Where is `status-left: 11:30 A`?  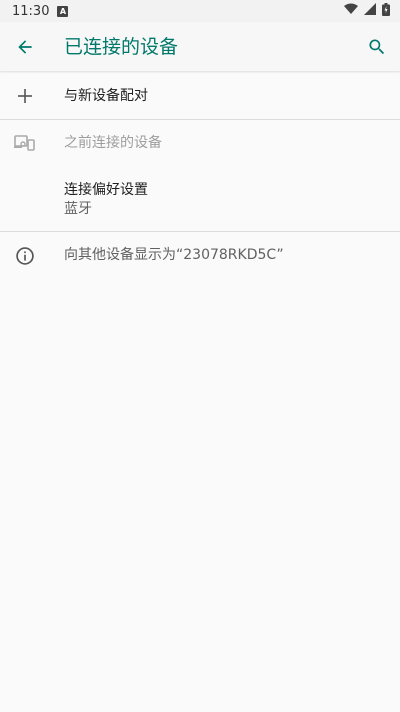 status-left: 11:30 A is located at coordinates (40, 11).